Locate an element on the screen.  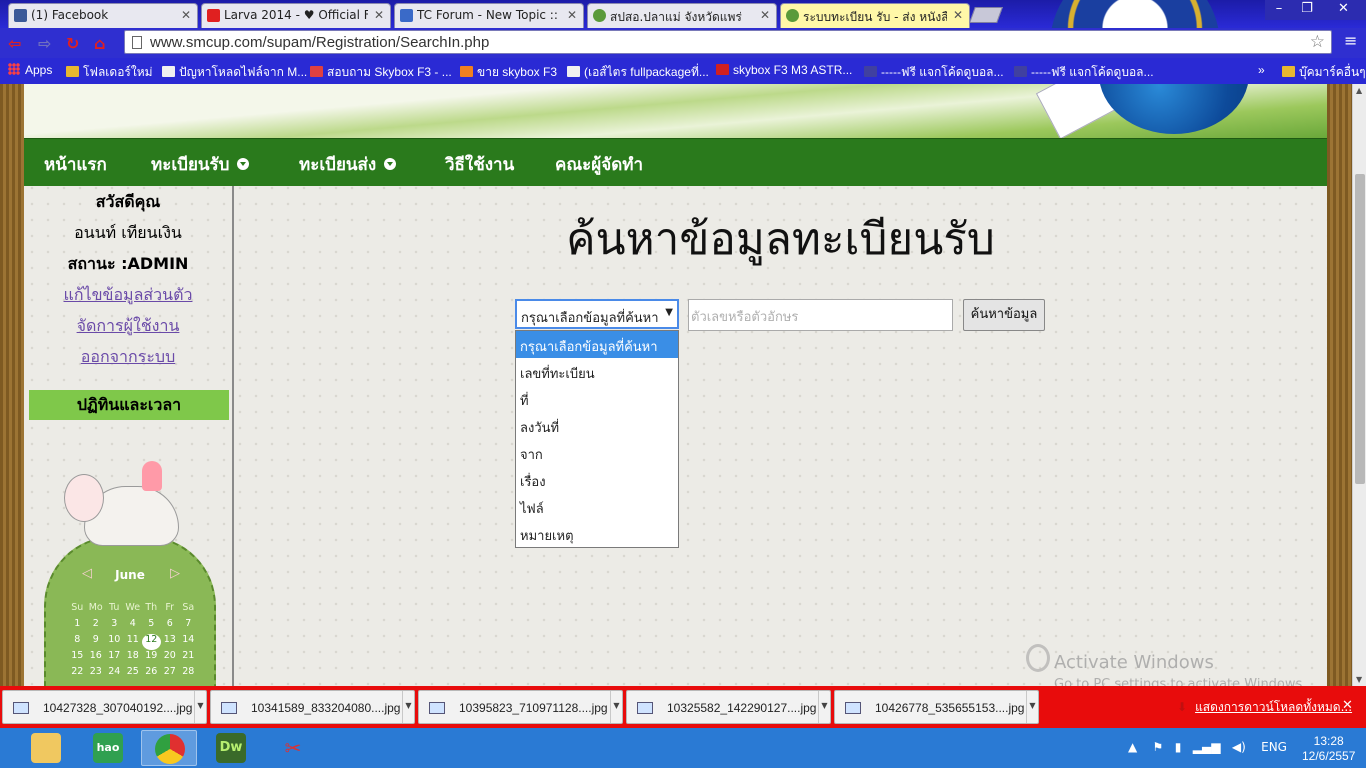
home-icon: ⌂ is located at coordinates (99, 43).